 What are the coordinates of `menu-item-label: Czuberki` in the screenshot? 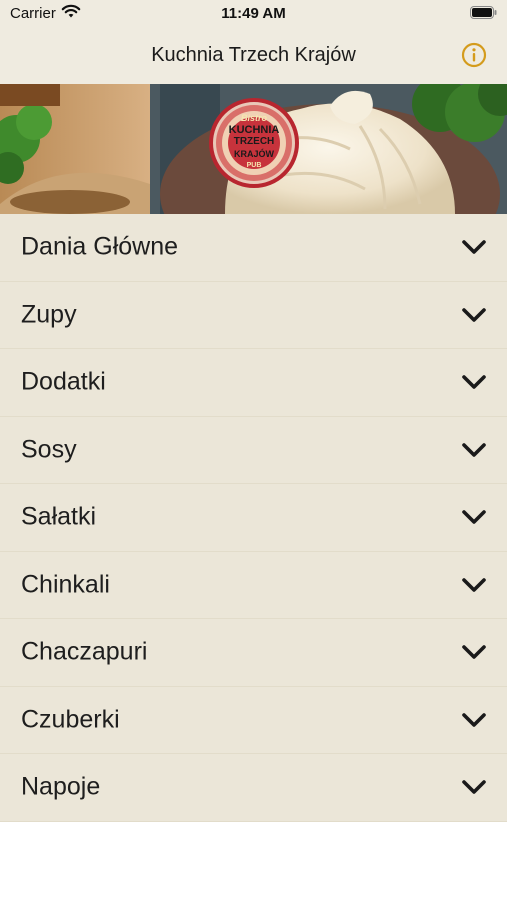 It's located at (70, 719).